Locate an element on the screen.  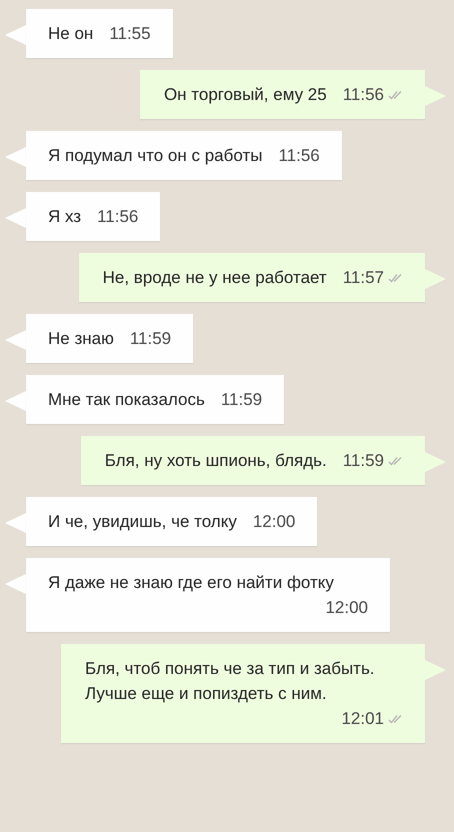
message-time: 11:57 is located at coordinates (363, 278).